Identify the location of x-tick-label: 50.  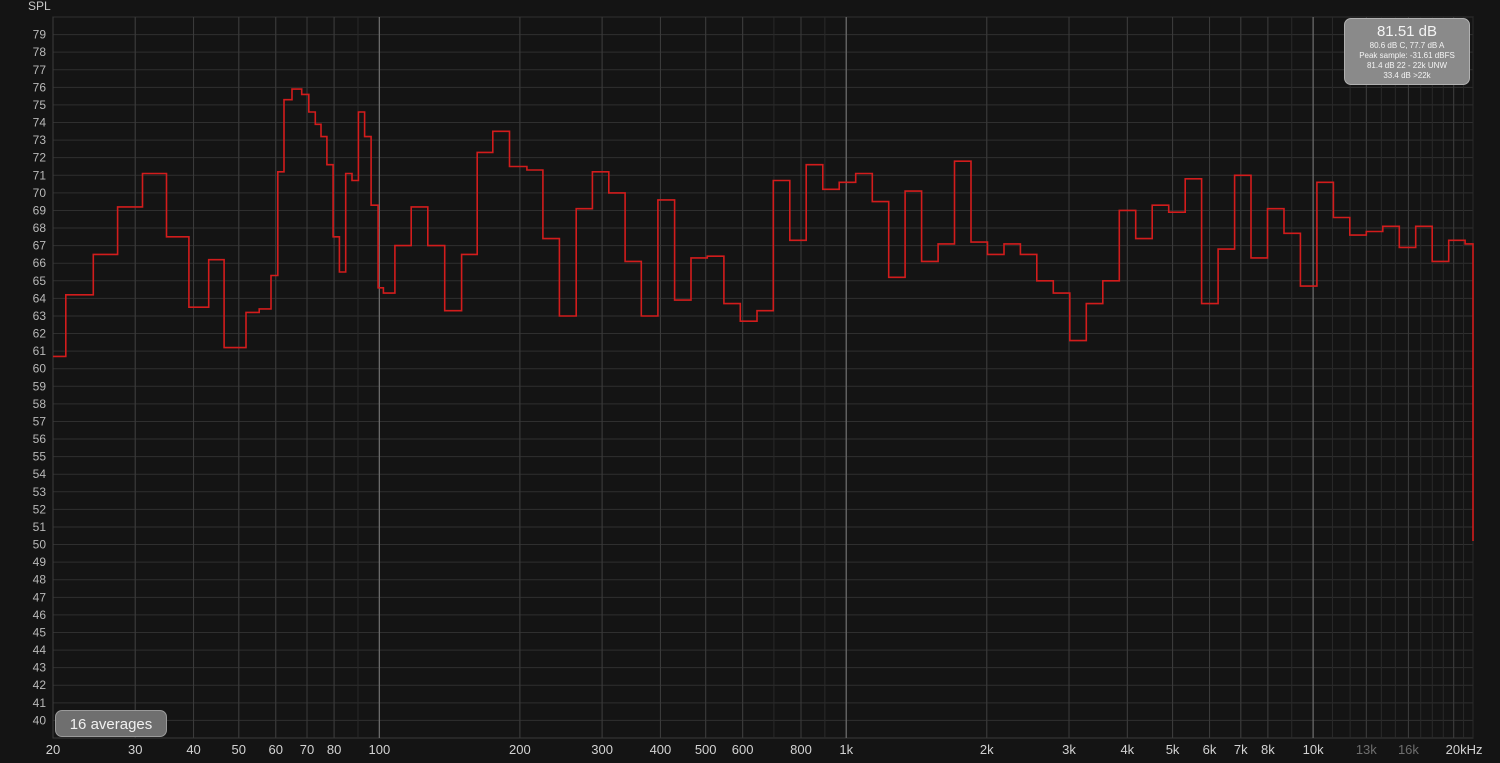
(239, 749).